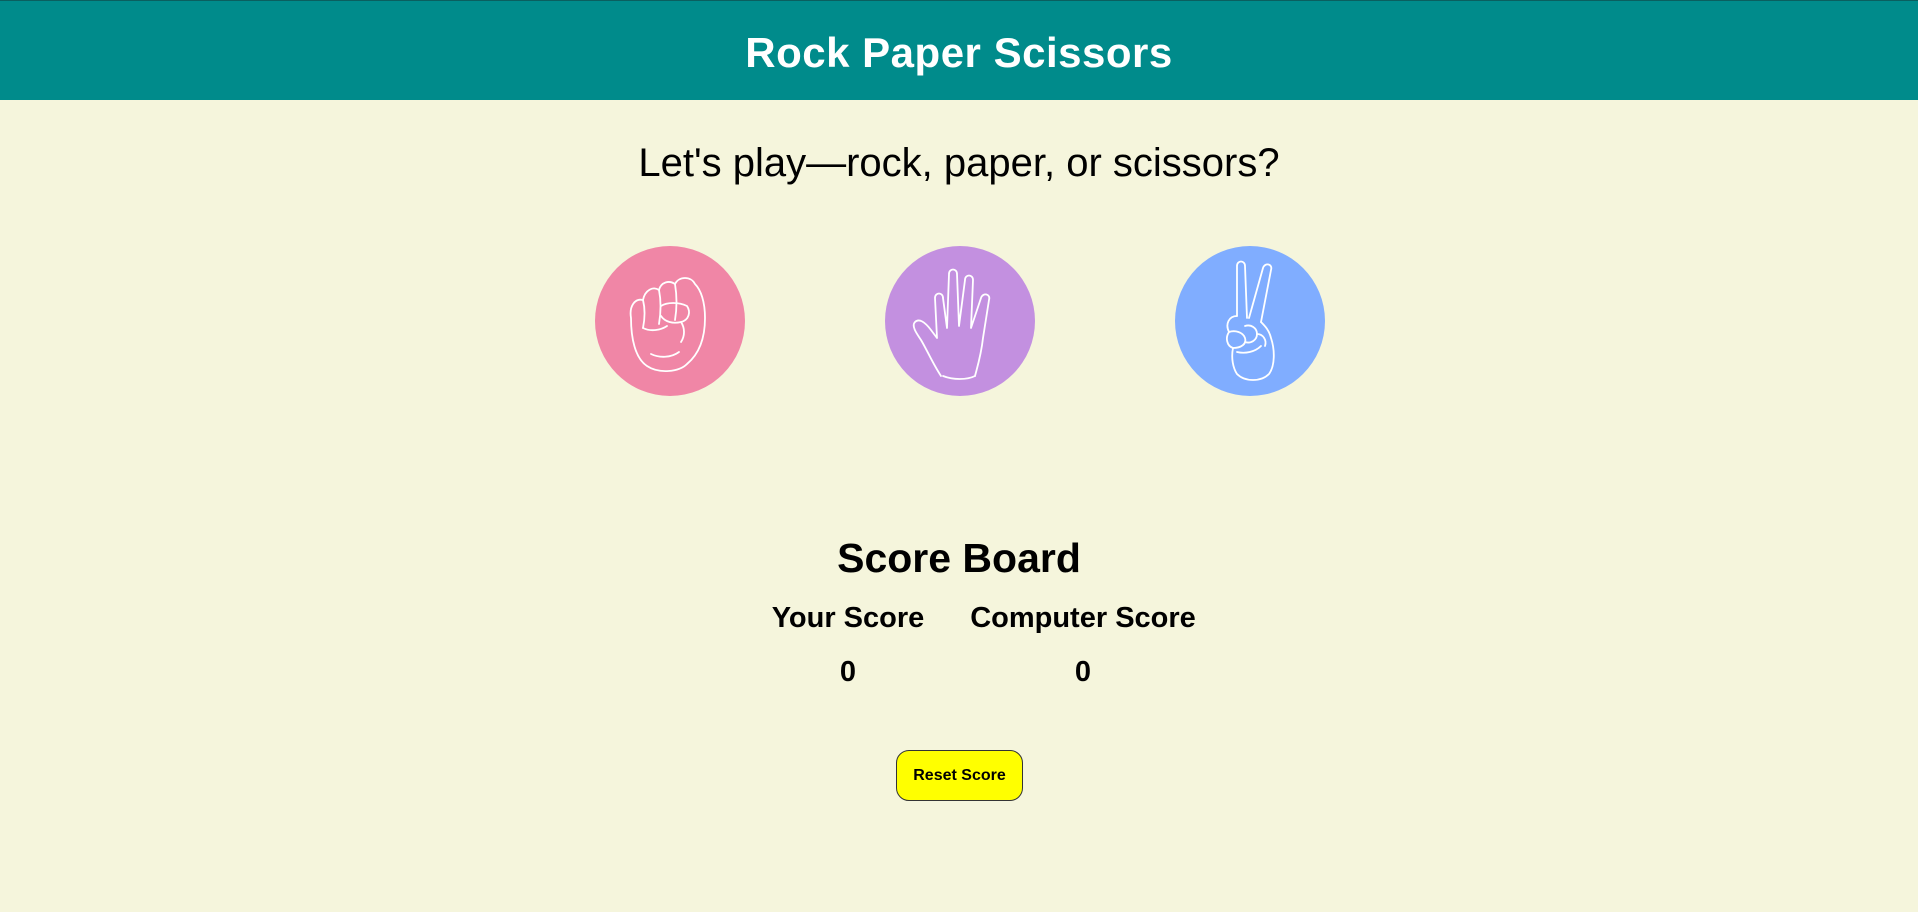 This screenshot has width=1918, height=912. I want to click on app-title: Rock Paper Scissors, so click(959, 52).